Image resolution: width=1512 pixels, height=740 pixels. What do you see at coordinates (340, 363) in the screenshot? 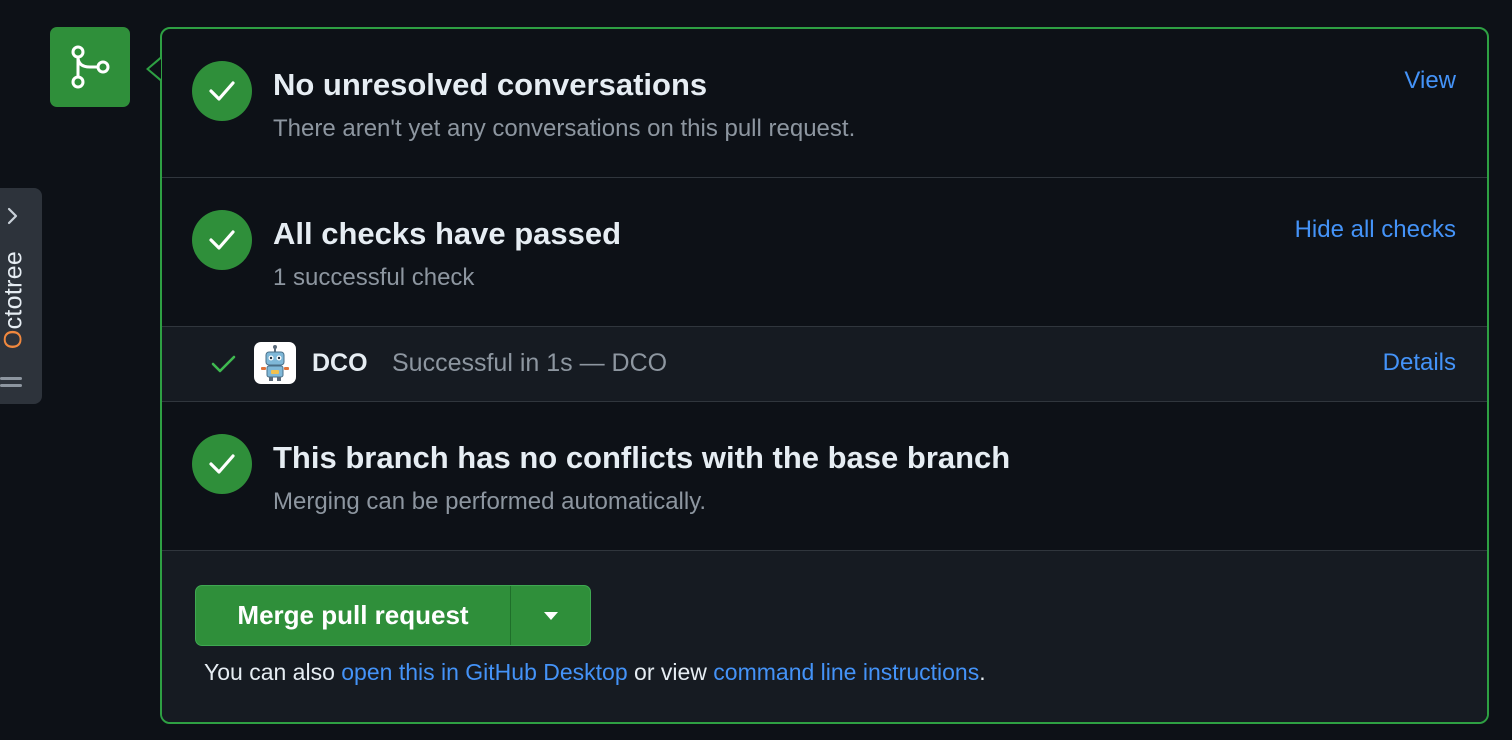
I see `check-item-name: DCO` at bounding box center [340, 363].